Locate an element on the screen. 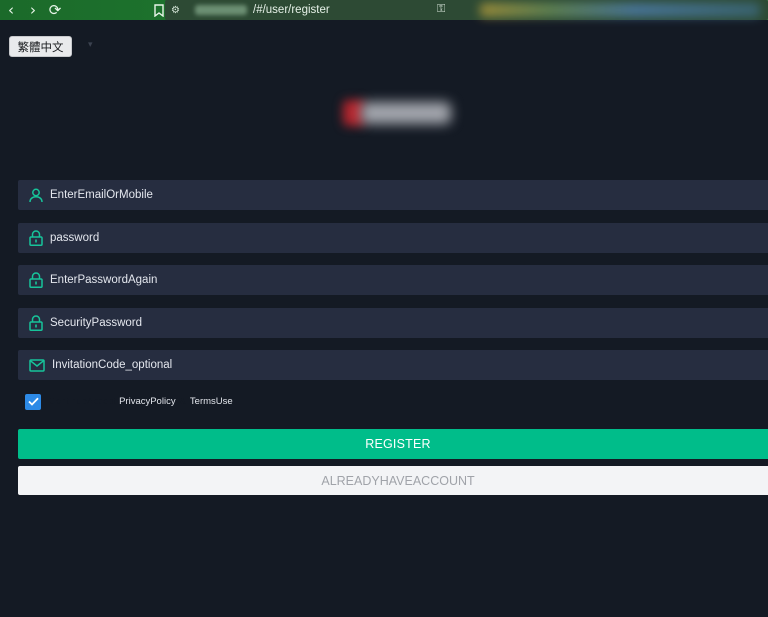 The width and height of the screenshot is (768, 617). browser-toolbar: ‹ › ⟳ ⚙ /#/user/register ⚿ is located at coordinates (384, 10).